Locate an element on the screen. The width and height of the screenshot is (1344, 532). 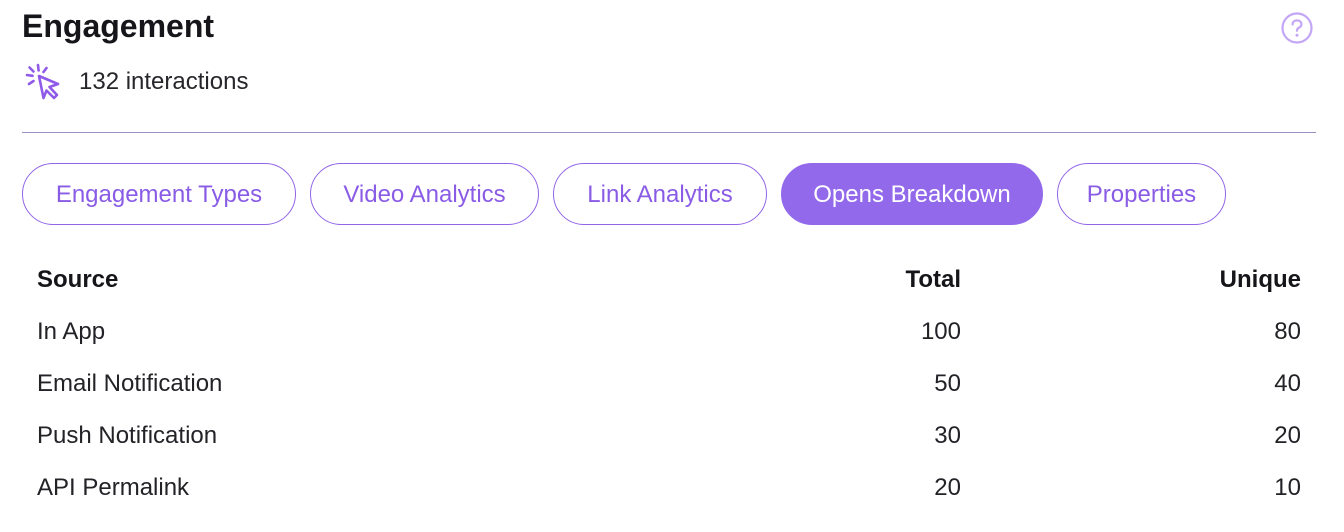
source-cell: Email Notification is located at coordinates (130, 383).